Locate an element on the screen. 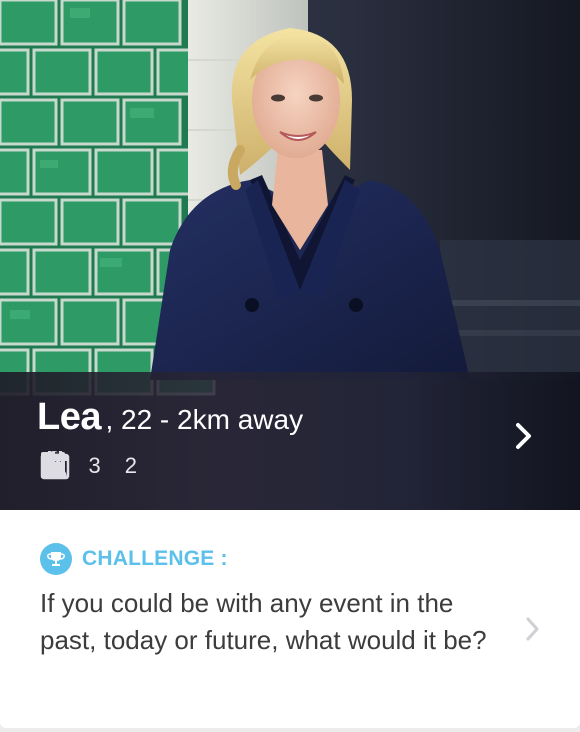 Image resolution: width=580 pixels, height=732 pixels. profile-name-line: Lea , 22 - 2km away is located at coordinates (170, 417).